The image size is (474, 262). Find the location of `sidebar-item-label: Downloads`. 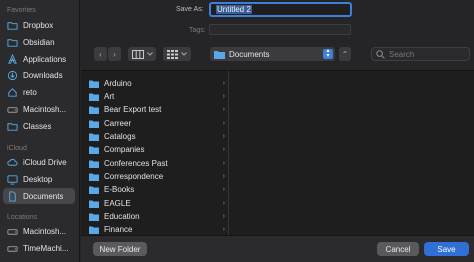

sidebar-item-label: Downloads is located at coordinates (43, 75).